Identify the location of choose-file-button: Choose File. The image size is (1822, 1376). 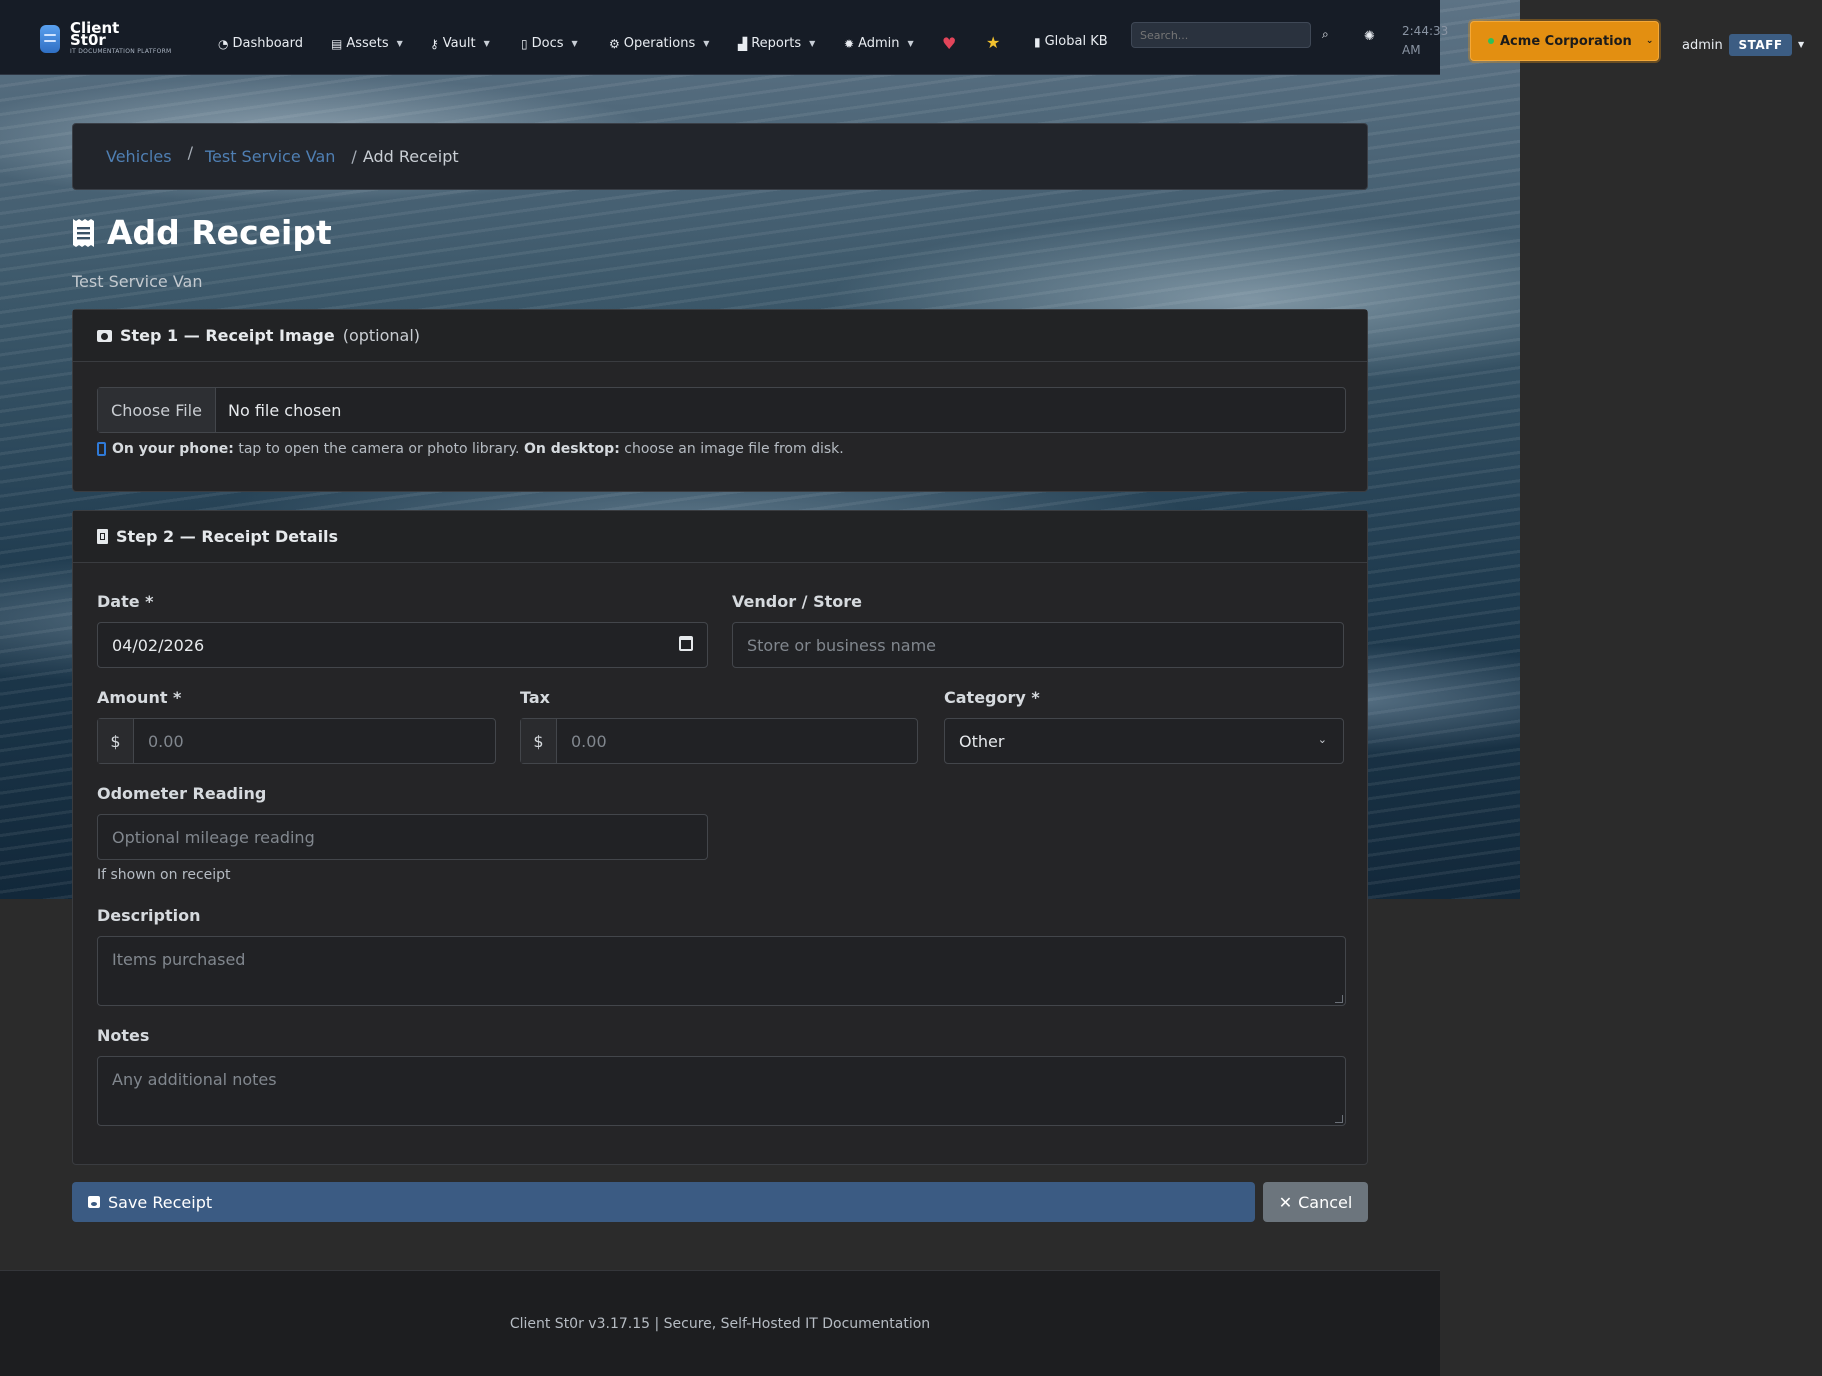
(157, 410).